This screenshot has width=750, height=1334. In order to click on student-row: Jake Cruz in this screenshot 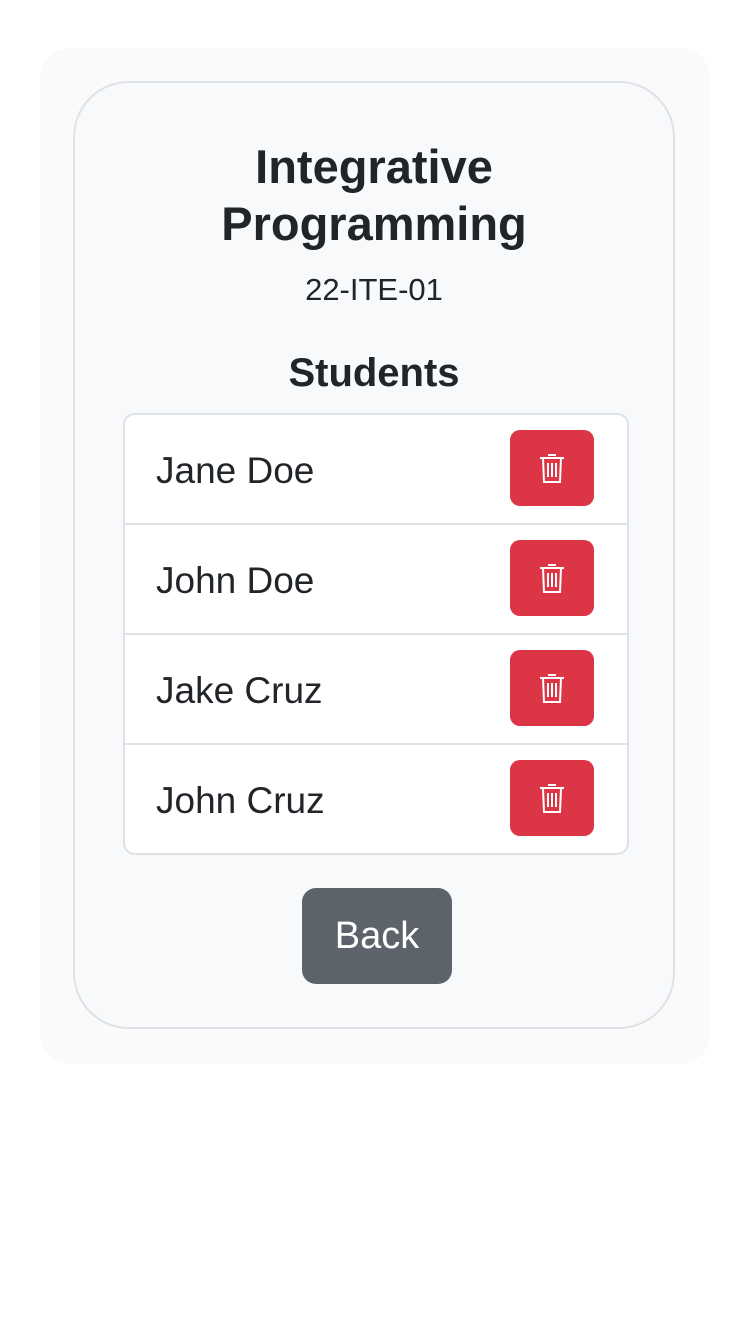, I will do `click(376, 690)`.